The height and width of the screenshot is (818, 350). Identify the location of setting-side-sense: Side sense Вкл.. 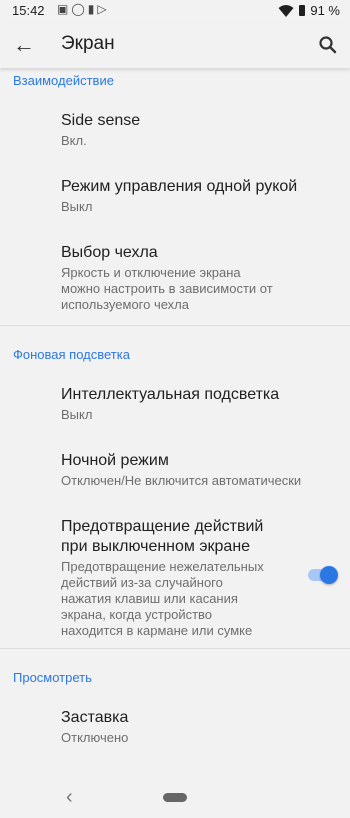
(175, 133).